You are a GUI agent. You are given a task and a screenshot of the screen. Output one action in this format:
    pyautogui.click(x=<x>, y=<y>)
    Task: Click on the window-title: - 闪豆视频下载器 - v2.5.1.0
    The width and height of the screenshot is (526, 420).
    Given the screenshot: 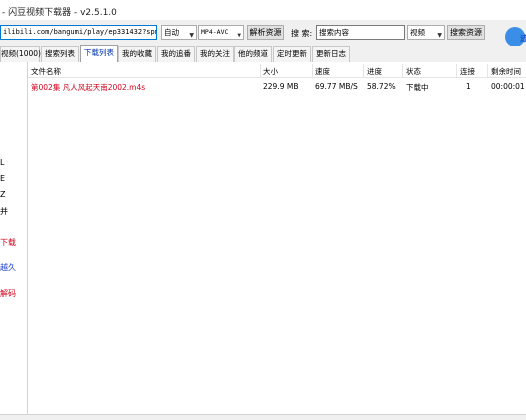 What is the action you would take?
    pyautogui.click(x=59, y=13)
    